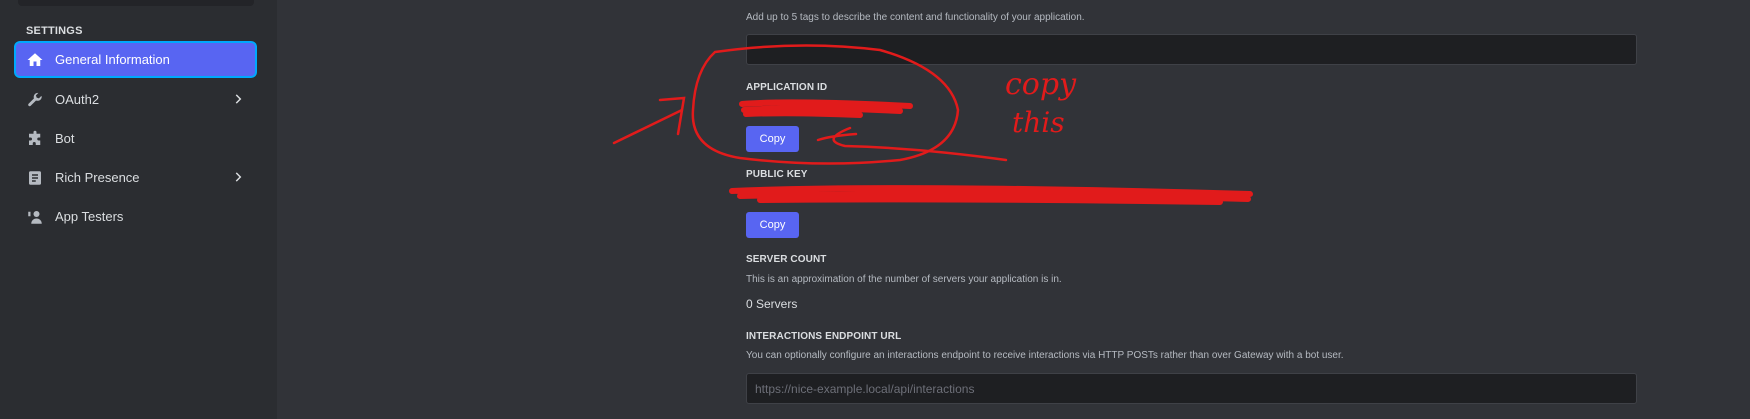  I want to click on copy-application-id-button: Copy, so click(772, 139).